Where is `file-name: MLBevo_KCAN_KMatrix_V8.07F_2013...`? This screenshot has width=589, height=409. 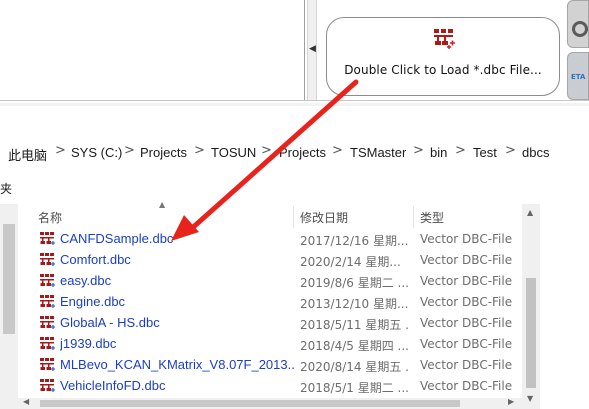 file-name: MLBevo_KCAN_KMatrix_V8.07F_2013... is located at coordinates (178, 364).